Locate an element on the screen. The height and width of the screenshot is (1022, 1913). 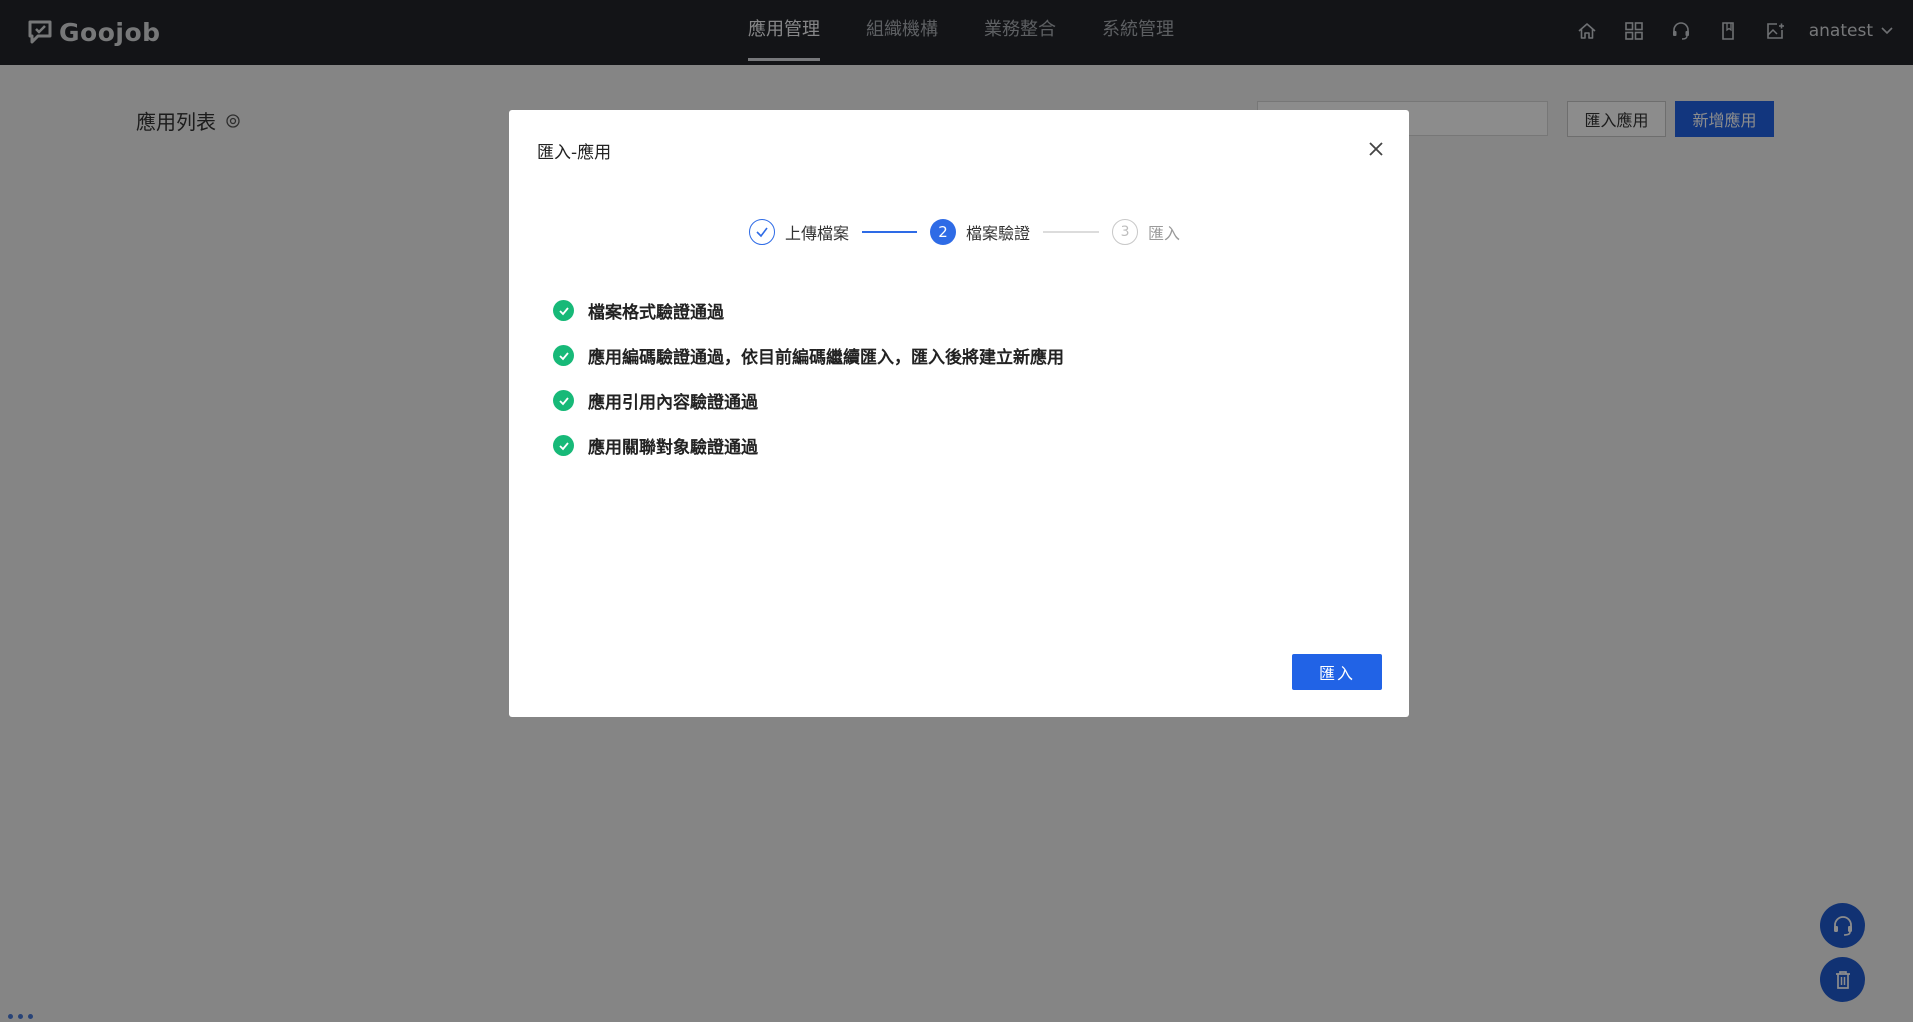
validation-text: 應用引用內容驗證通過 is located at coordinates (673, 403).